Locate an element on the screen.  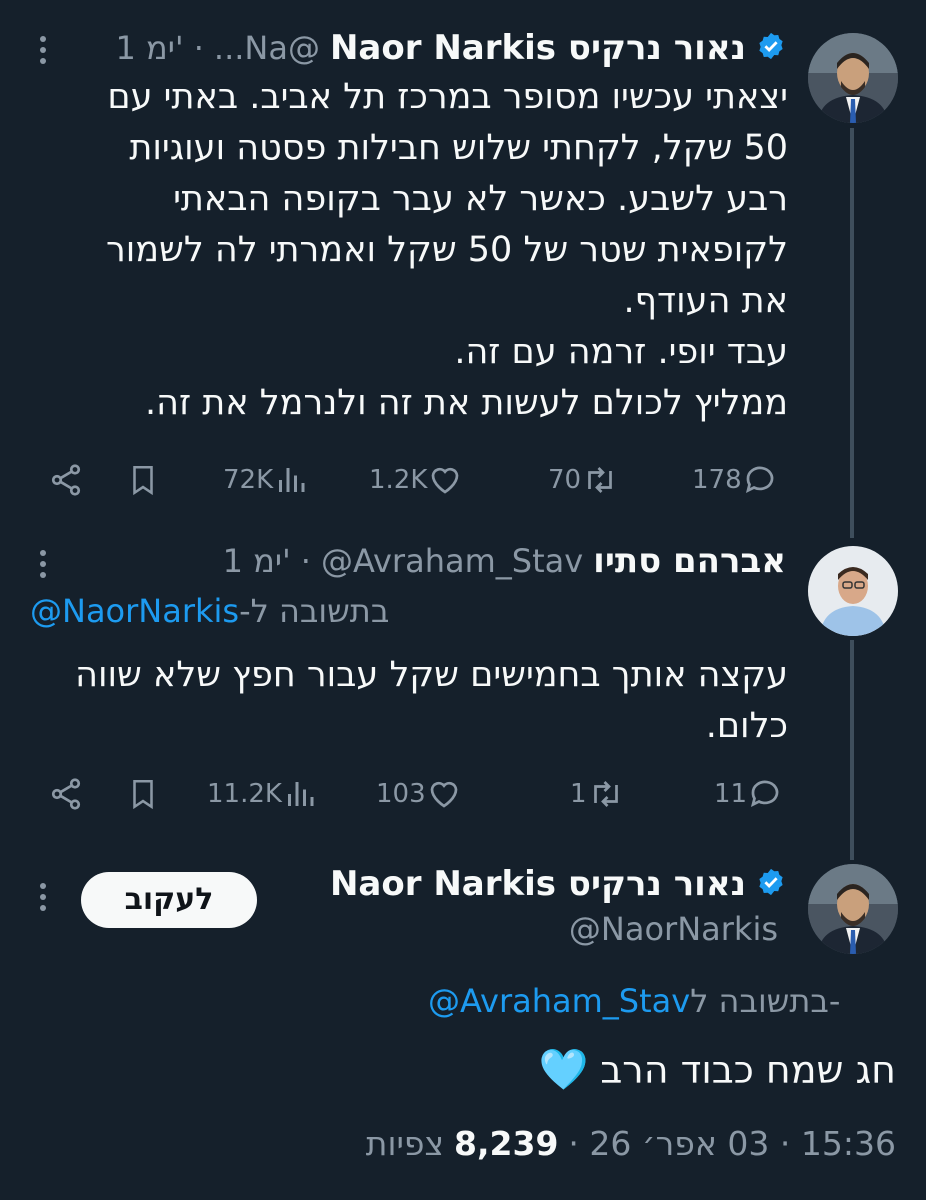
tweet3-body: חג שמח כבוד הרב is located at coordinates (748, 1069).